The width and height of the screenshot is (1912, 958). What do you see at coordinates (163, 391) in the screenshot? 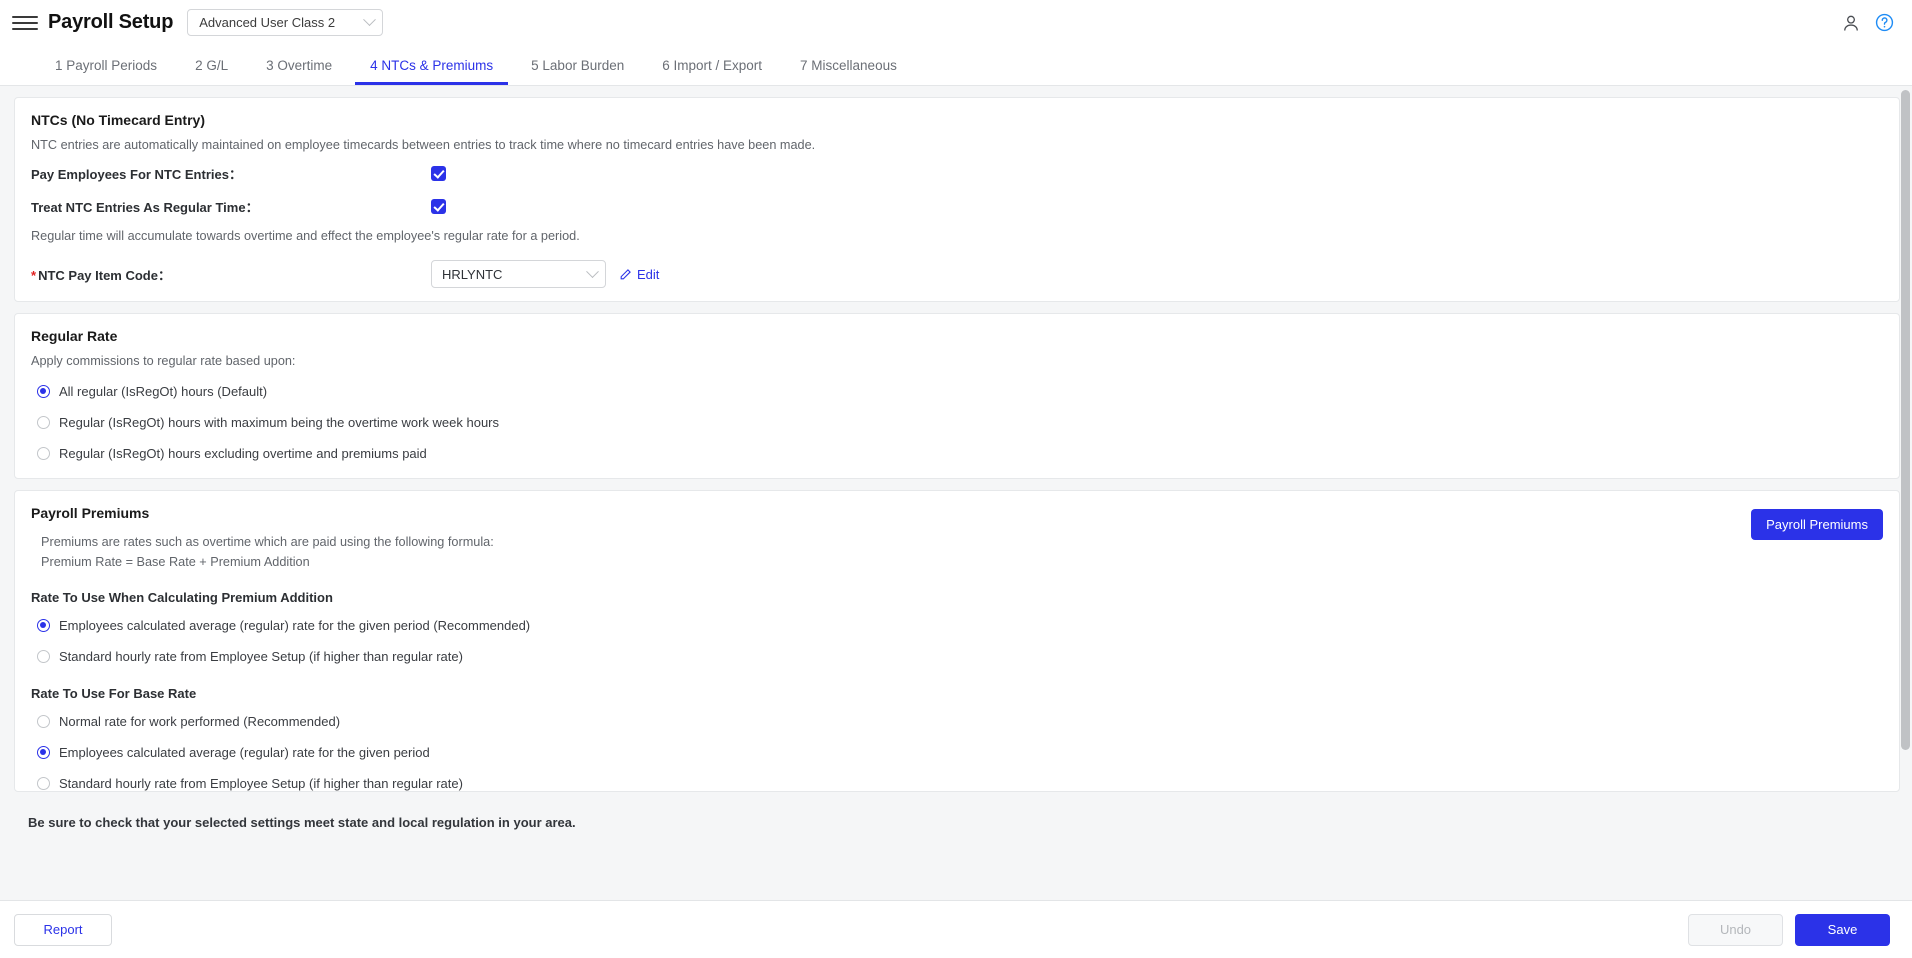
I see `option-label: All regular (IsRegOt) hours (Default)` at bounding box center [163, 391].